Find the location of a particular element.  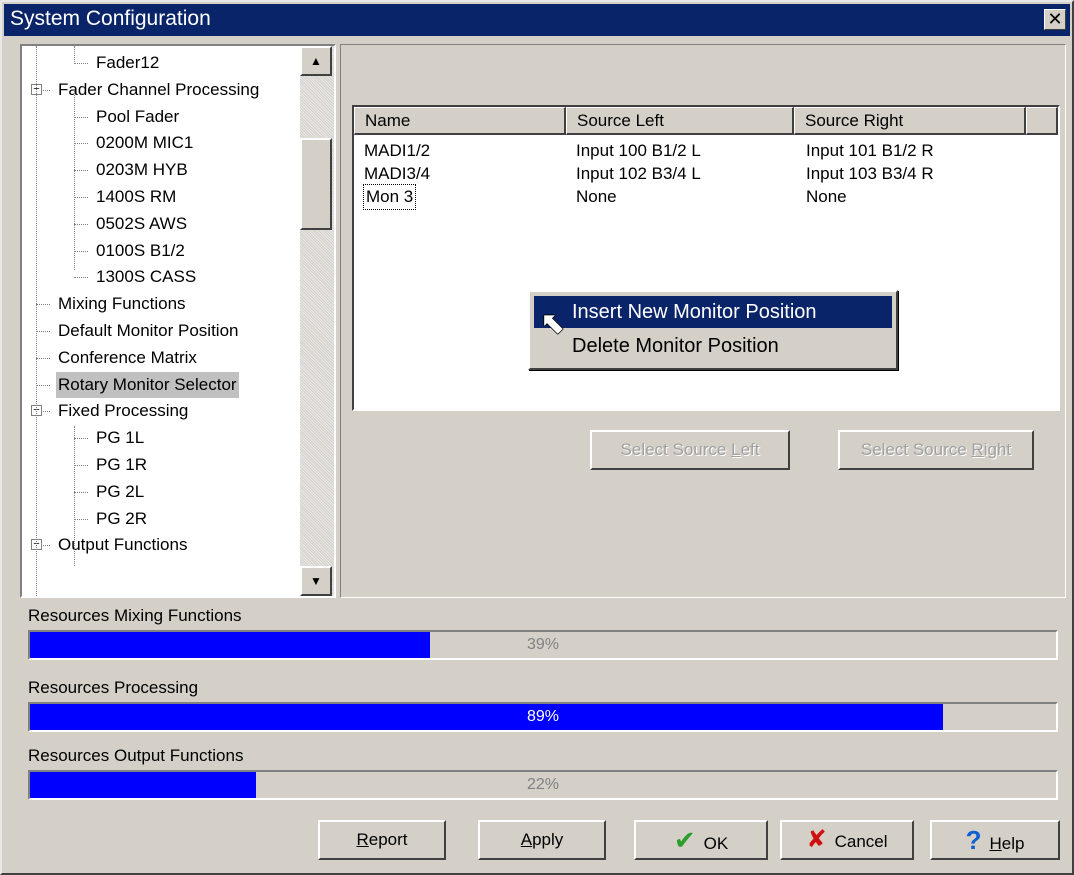

menu-item-delete-monitor-position: Delete Monitor Position is located at coordinates (713, 346).